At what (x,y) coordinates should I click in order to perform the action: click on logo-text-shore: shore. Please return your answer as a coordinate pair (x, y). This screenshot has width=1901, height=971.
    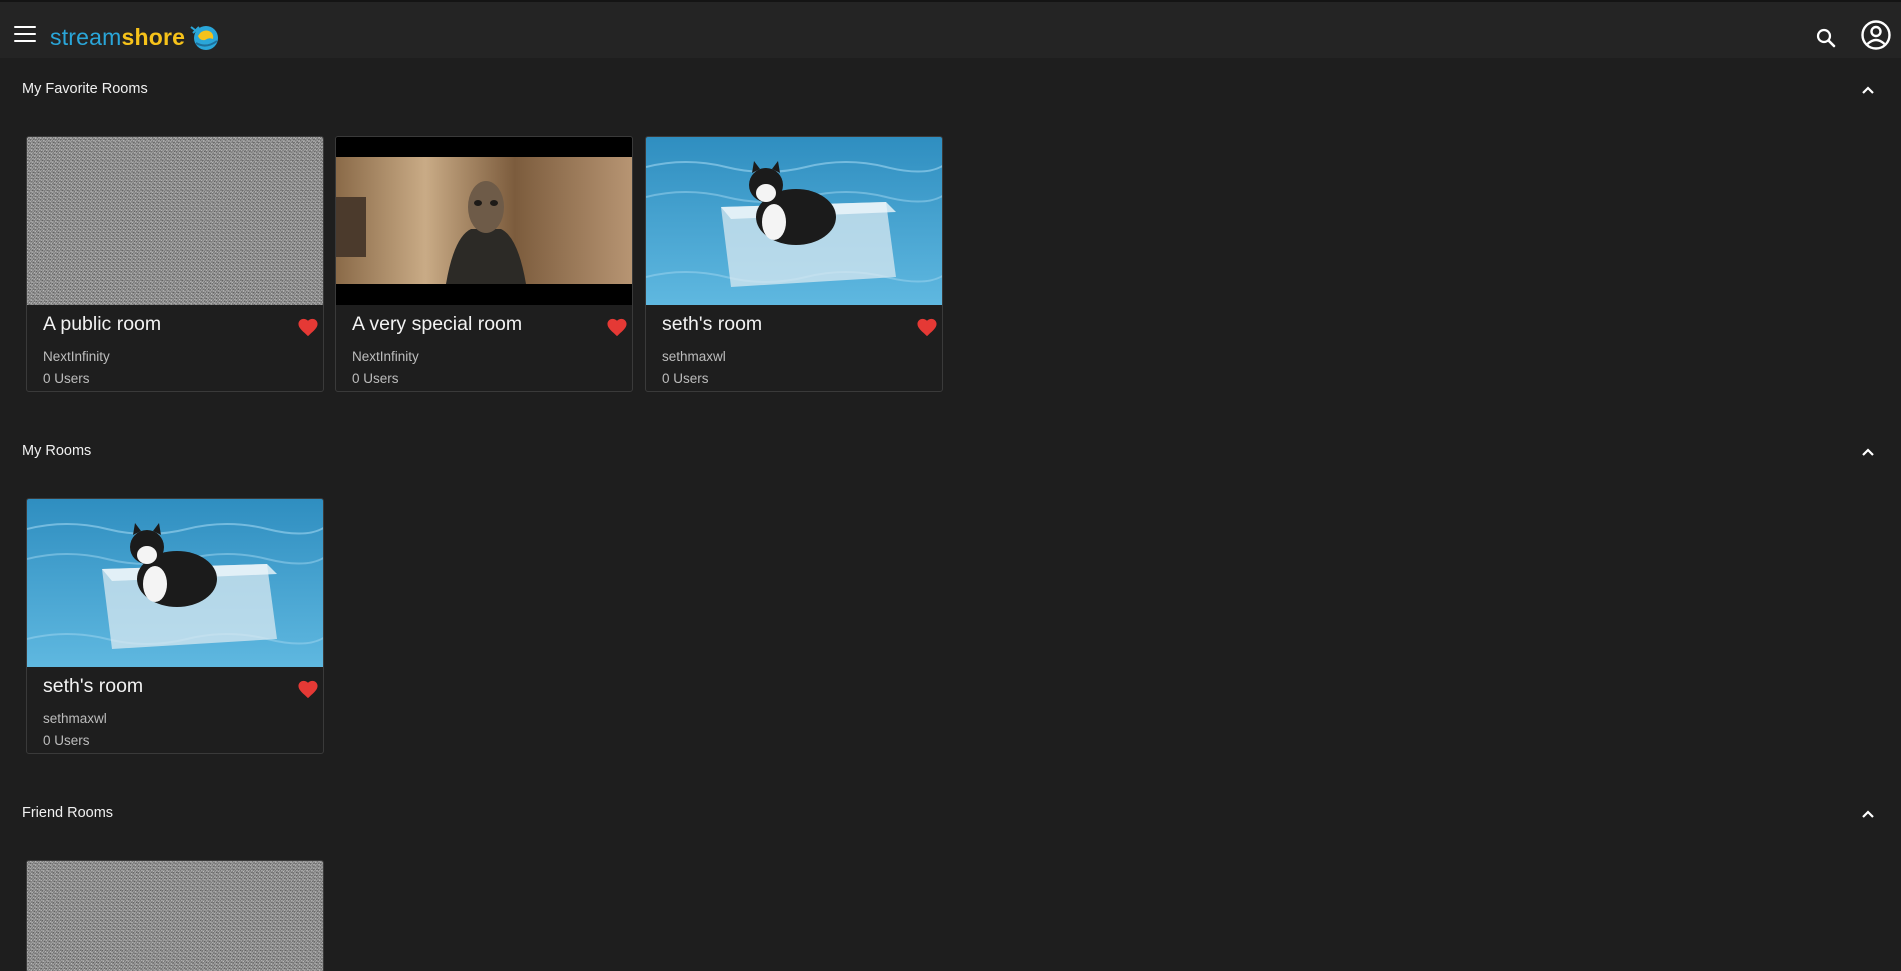
    Looking at the image, I should click on (153, 36).